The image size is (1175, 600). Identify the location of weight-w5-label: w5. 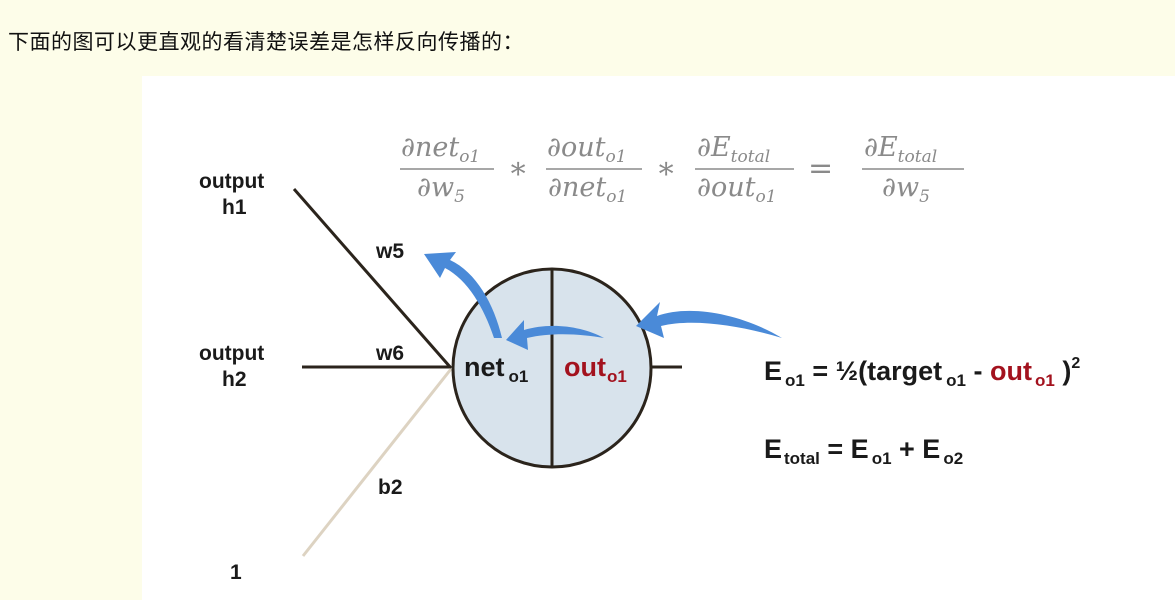
(389, 251).